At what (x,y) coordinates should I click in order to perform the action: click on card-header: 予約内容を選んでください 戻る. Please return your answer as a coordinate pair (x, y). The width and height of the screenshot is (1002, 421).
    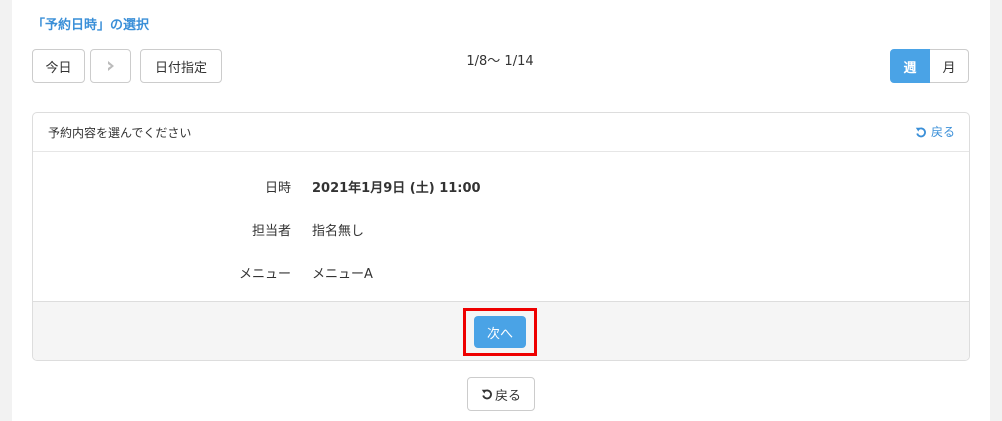
    Looking at the image, I should click on (501, 132).